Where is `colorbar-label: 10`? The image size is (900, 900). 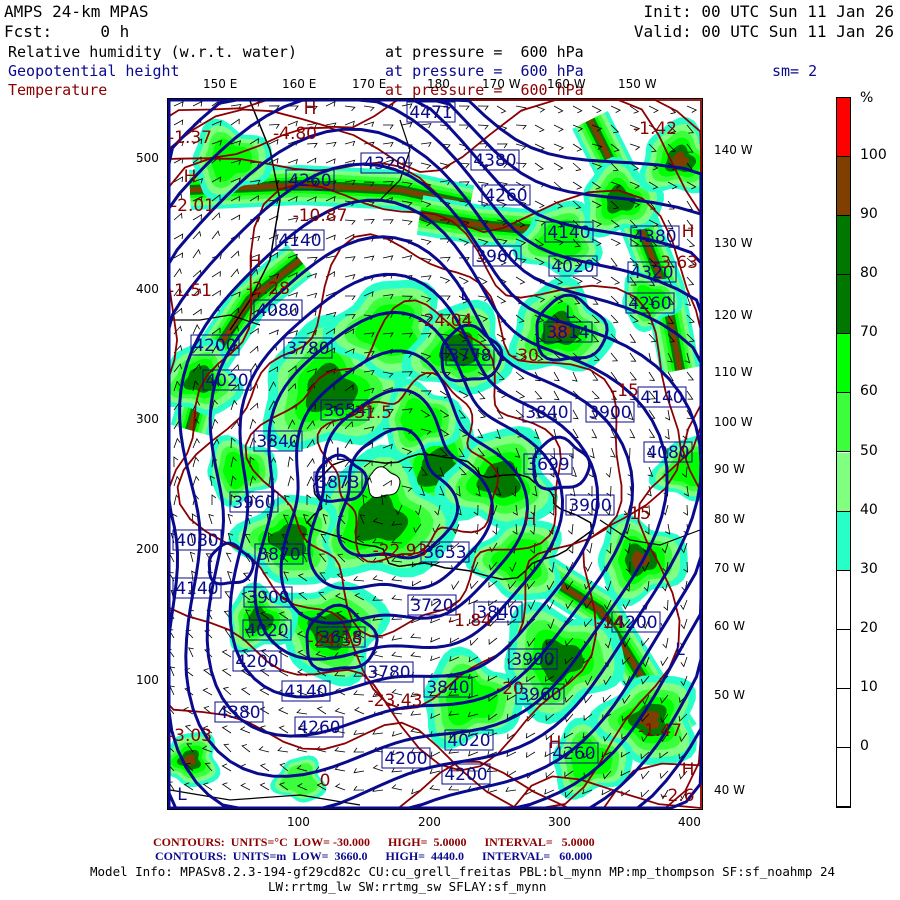
colorbar-label: 10 is located at coordinates (869, 686).